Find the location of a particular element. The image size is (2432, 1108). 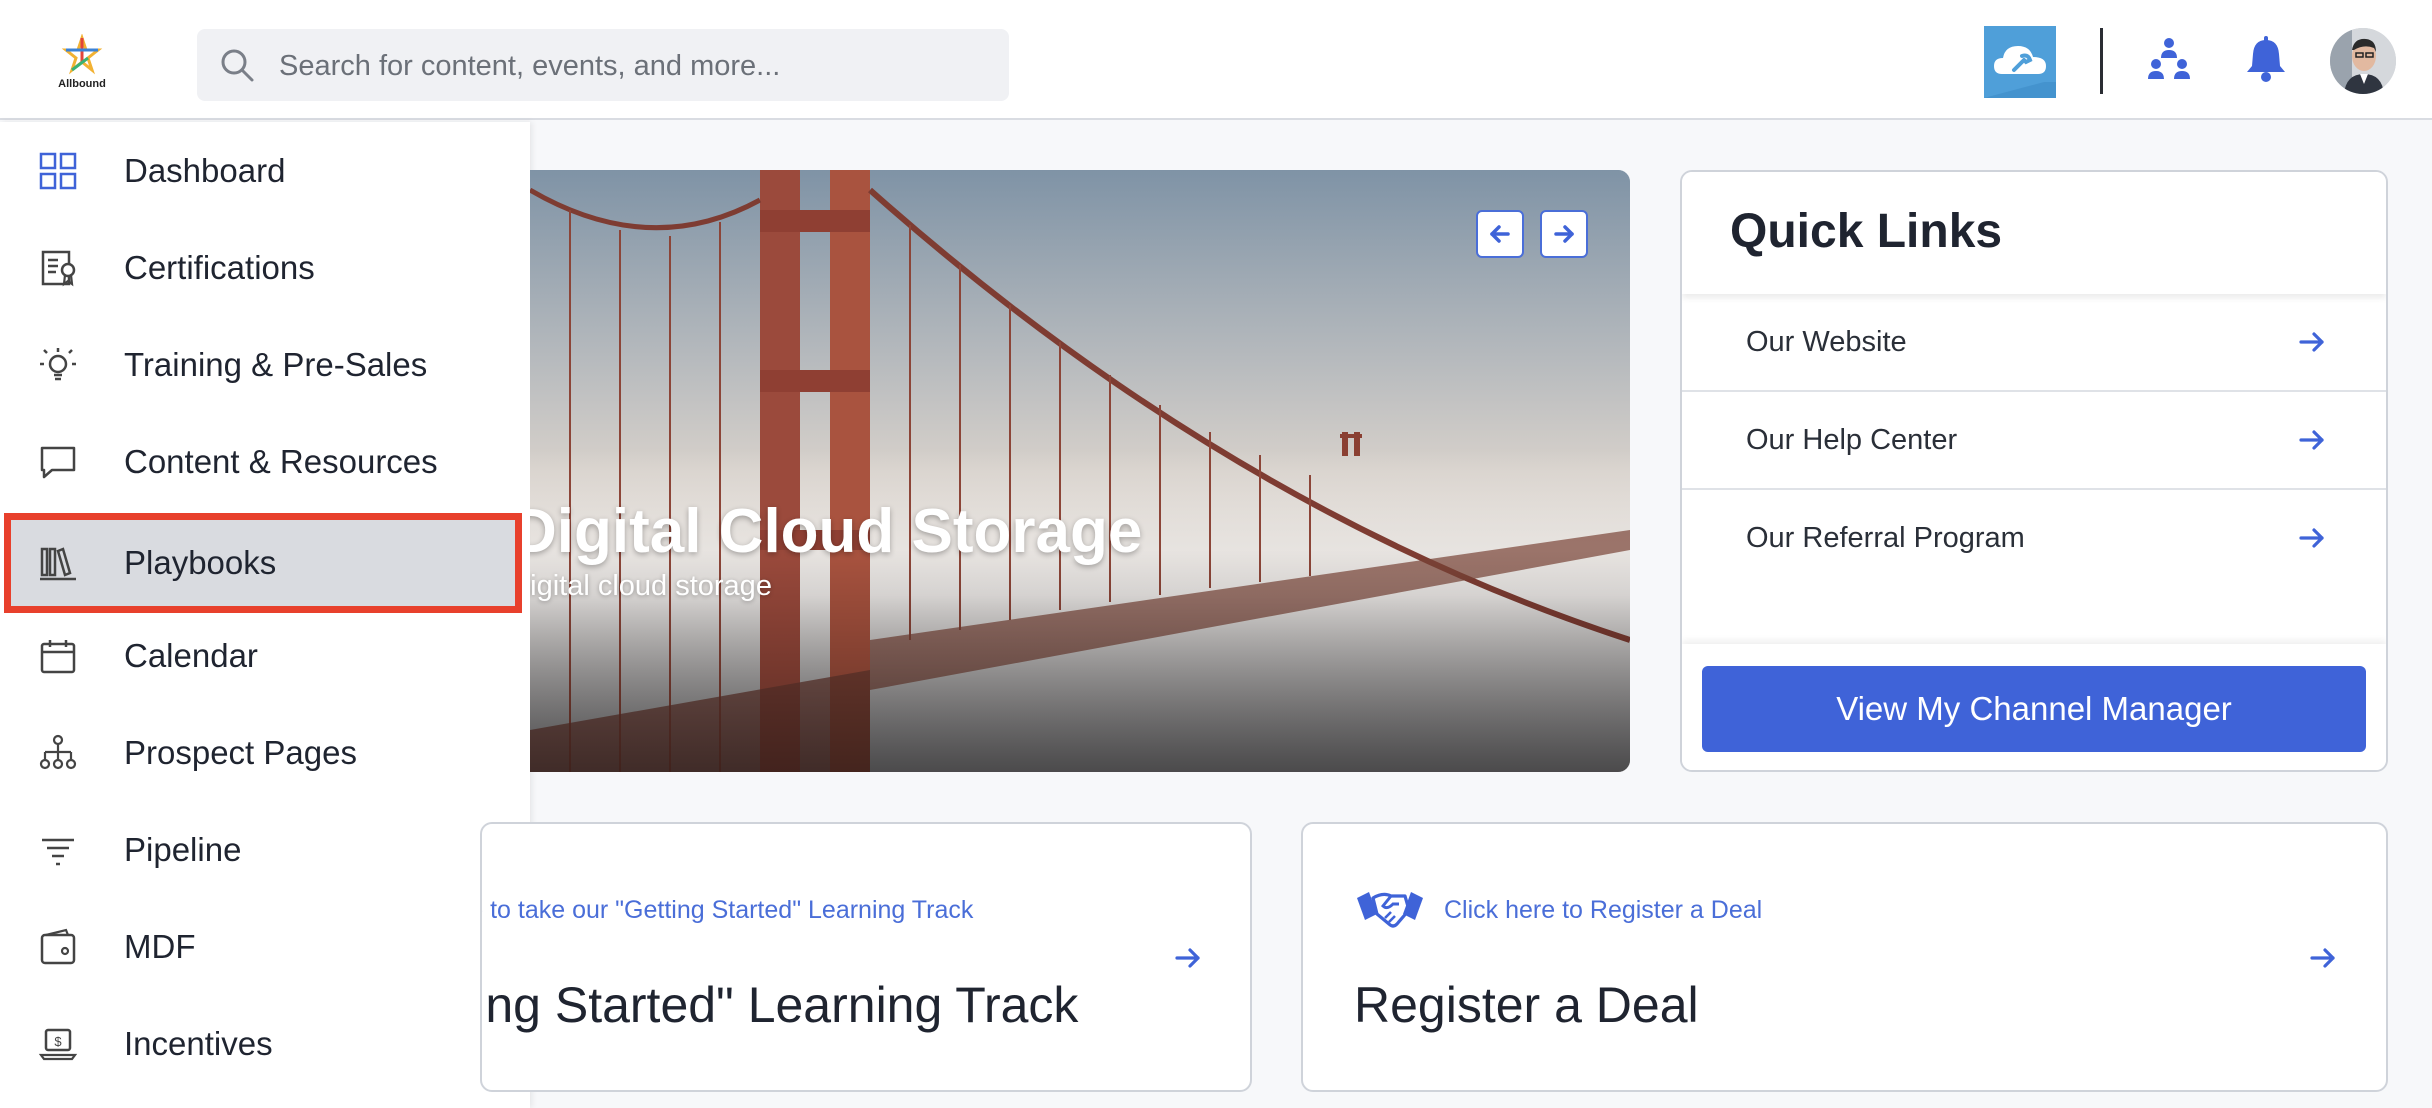

team-icon is located at coordinates (2169, 61).